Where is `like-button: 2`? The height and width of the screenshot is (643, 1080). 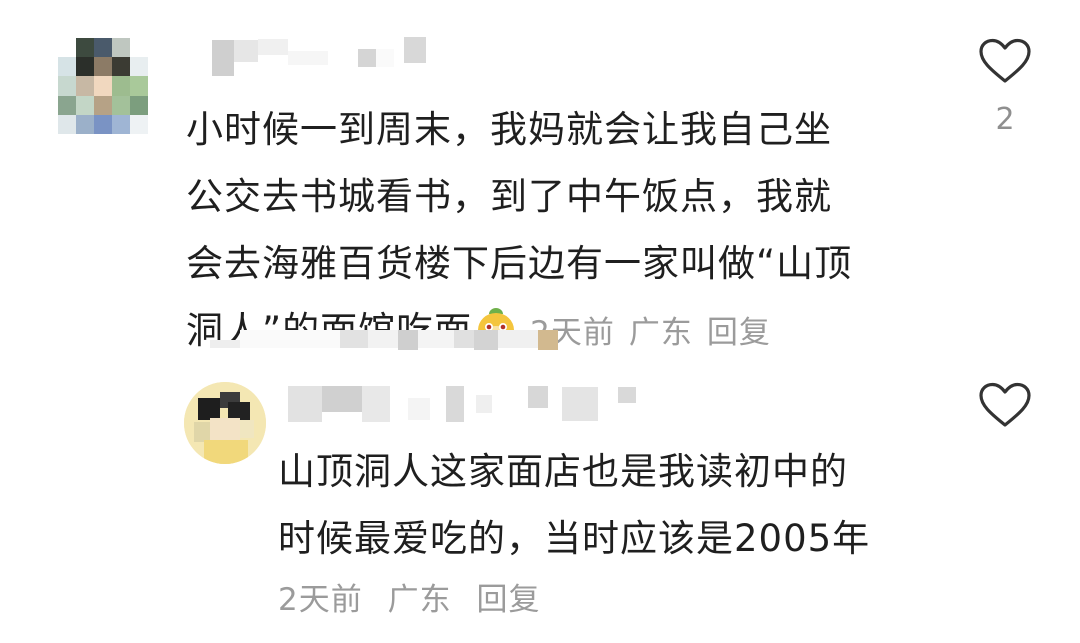 like-button: 2 is located at coordinates (1005, 87).